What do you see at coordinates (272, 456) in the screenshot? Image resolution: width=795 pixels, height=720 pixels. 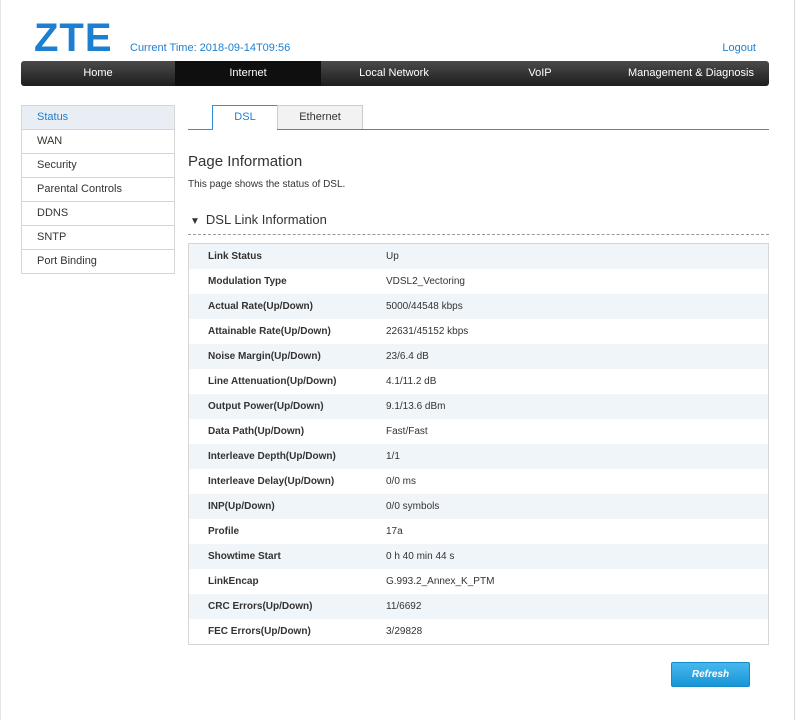 I see `row-label: Interleave Depth(Up/Down)` at bounding box center [272, 456].